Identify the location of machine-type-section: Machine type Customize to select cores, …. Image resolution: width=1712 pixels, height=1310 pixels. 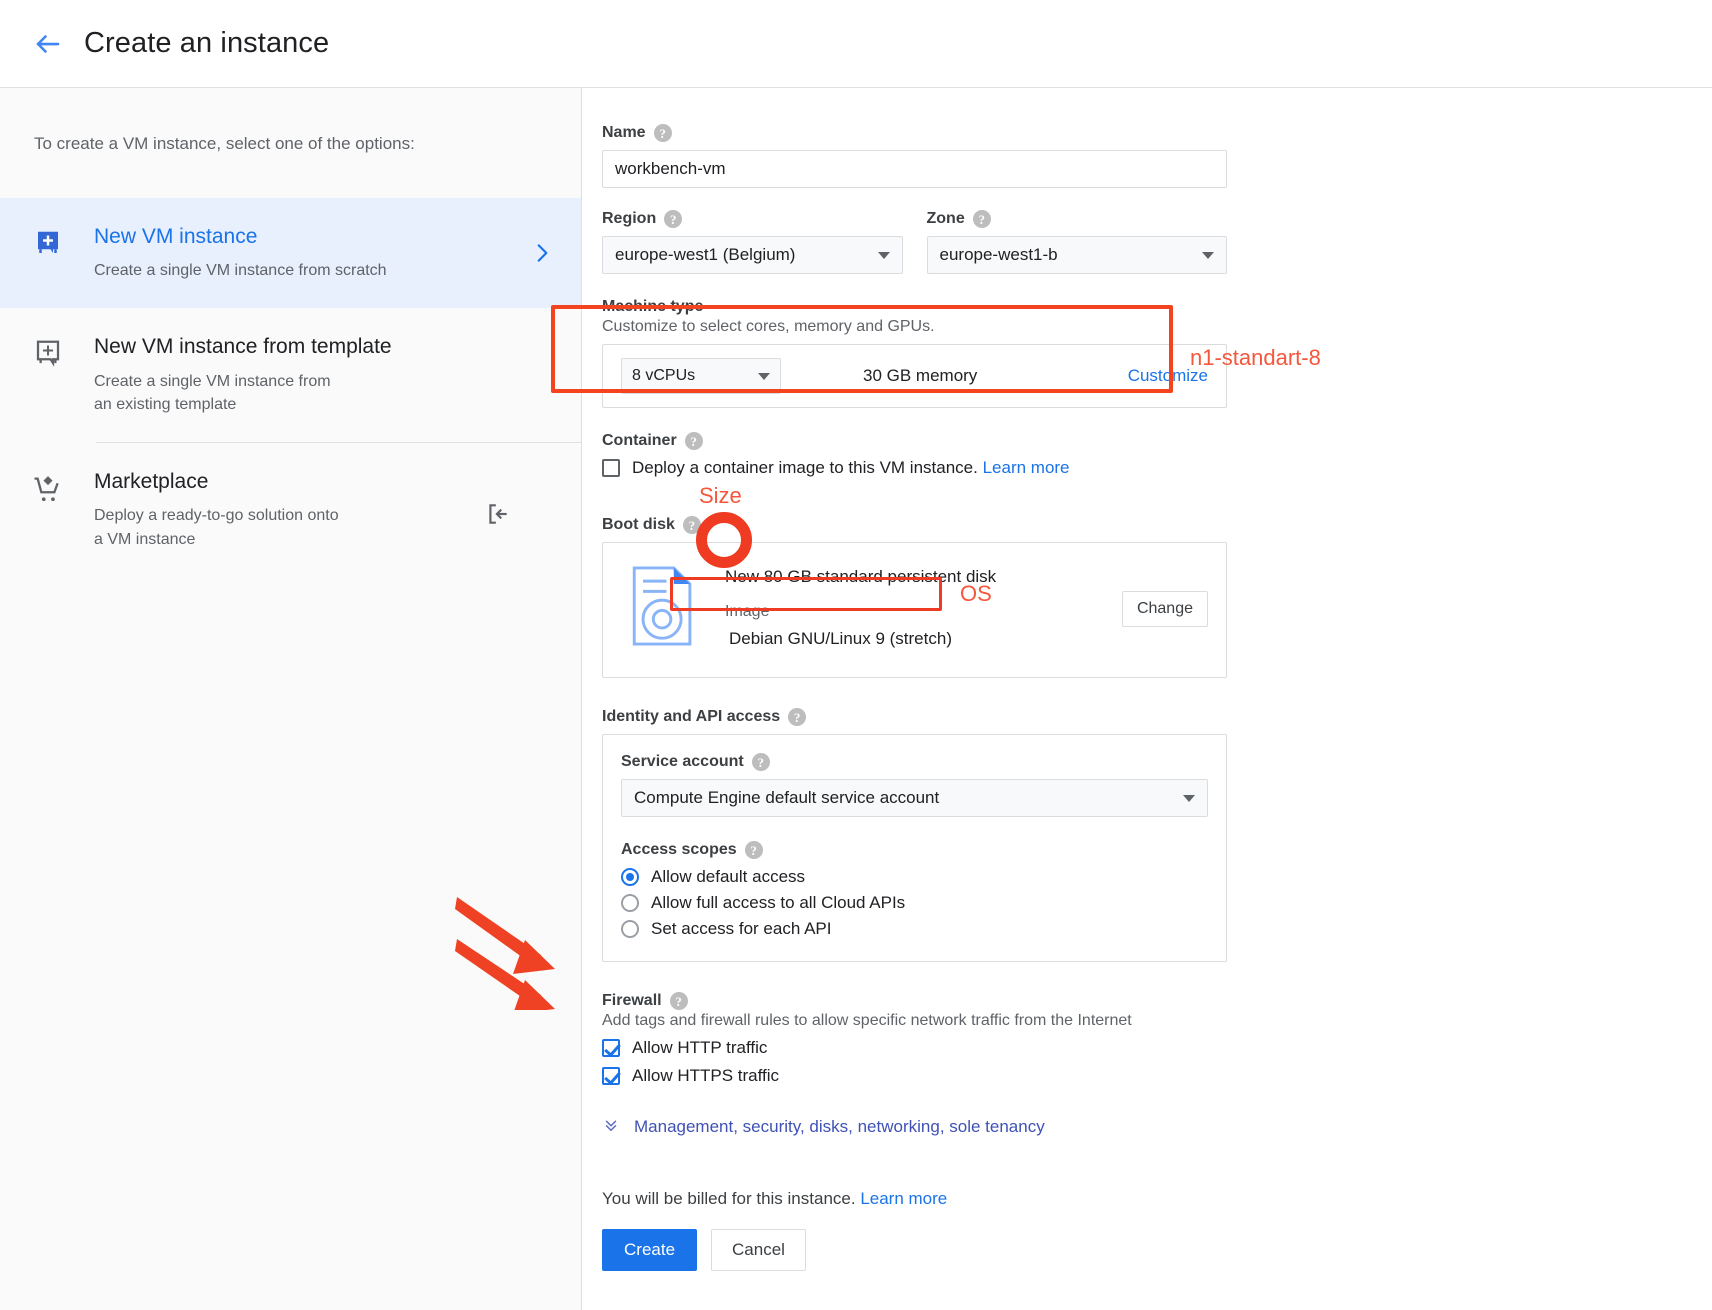
(914, 353).